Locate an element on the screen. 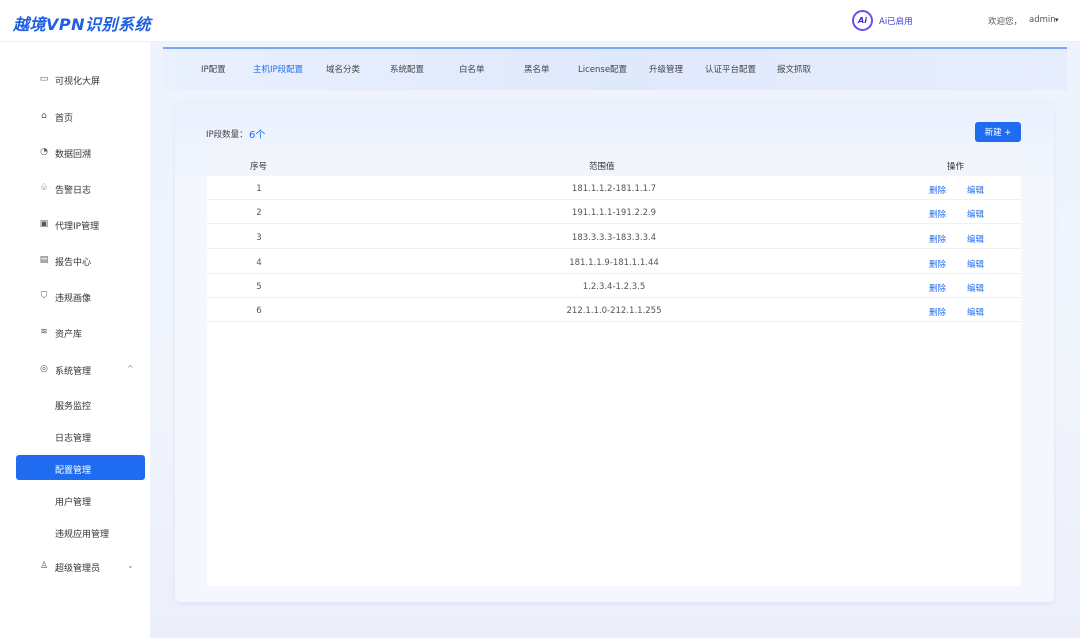 This screenshot has width=1080, height=638. sidebar-item-dashboard: ▭ 可视化大屏 is located at coordinates (75, 79).